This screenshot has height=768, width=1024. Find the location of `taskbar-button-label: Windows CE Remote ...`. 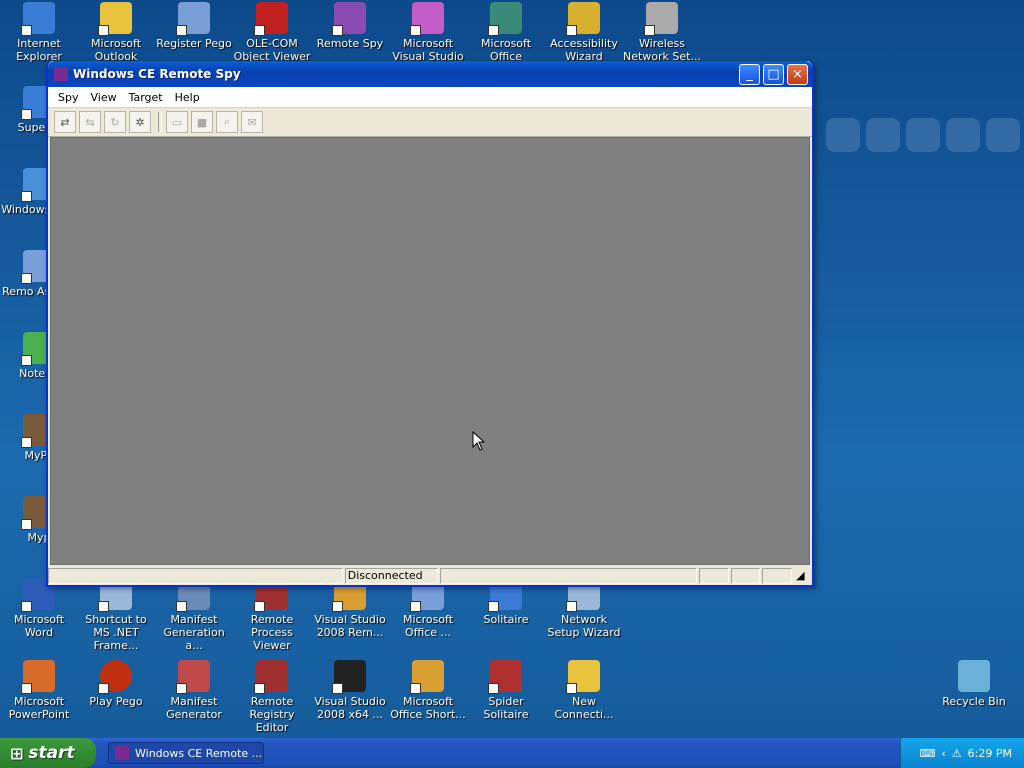

taskbar-button-label: Windows CE Remote ... is located at coordinates (199, 753).